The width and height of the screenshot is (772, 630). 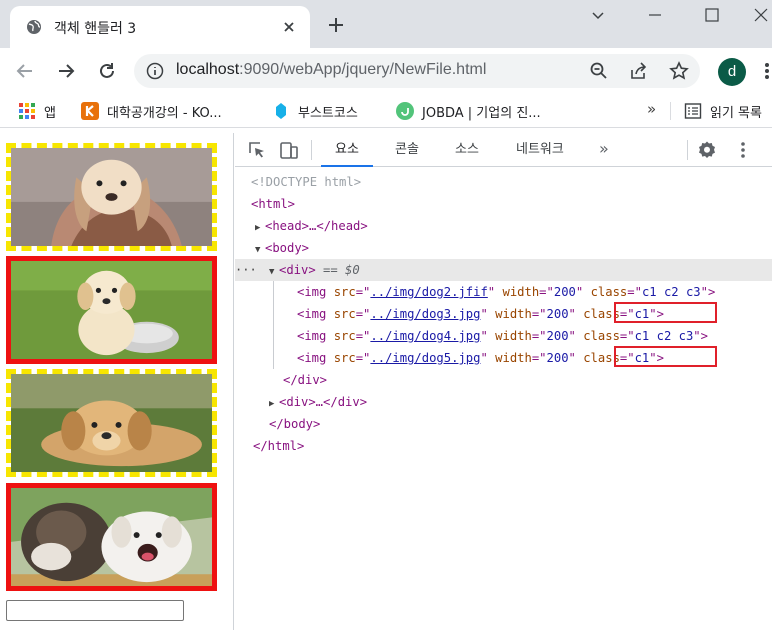 What do you see at coordinates (503, 182) in the screenshot?
I see `dom-node-doctype: <!DOCTYPE html>` at bounding box center [503, 182].